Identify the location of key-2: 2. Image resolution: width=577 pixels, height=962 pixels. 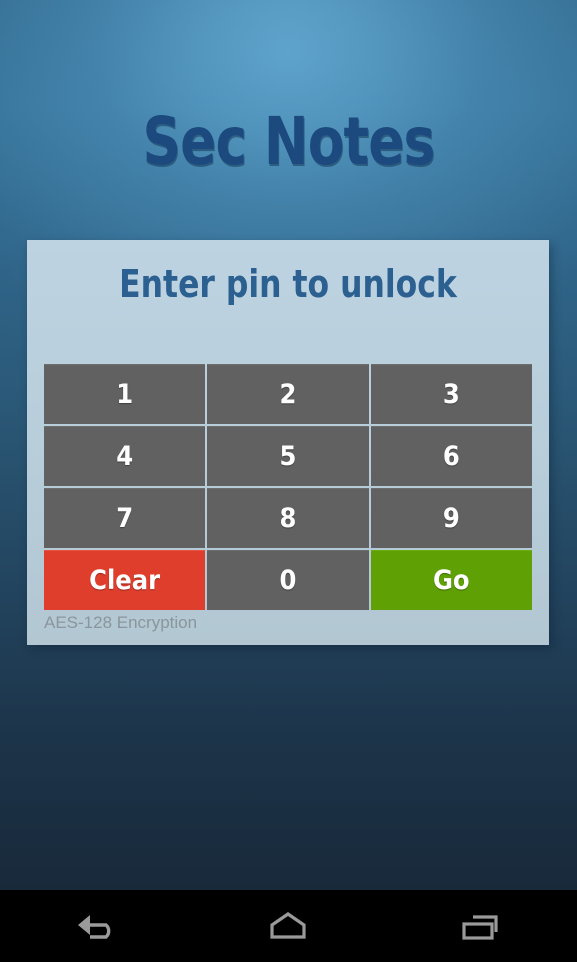
(288, 394).